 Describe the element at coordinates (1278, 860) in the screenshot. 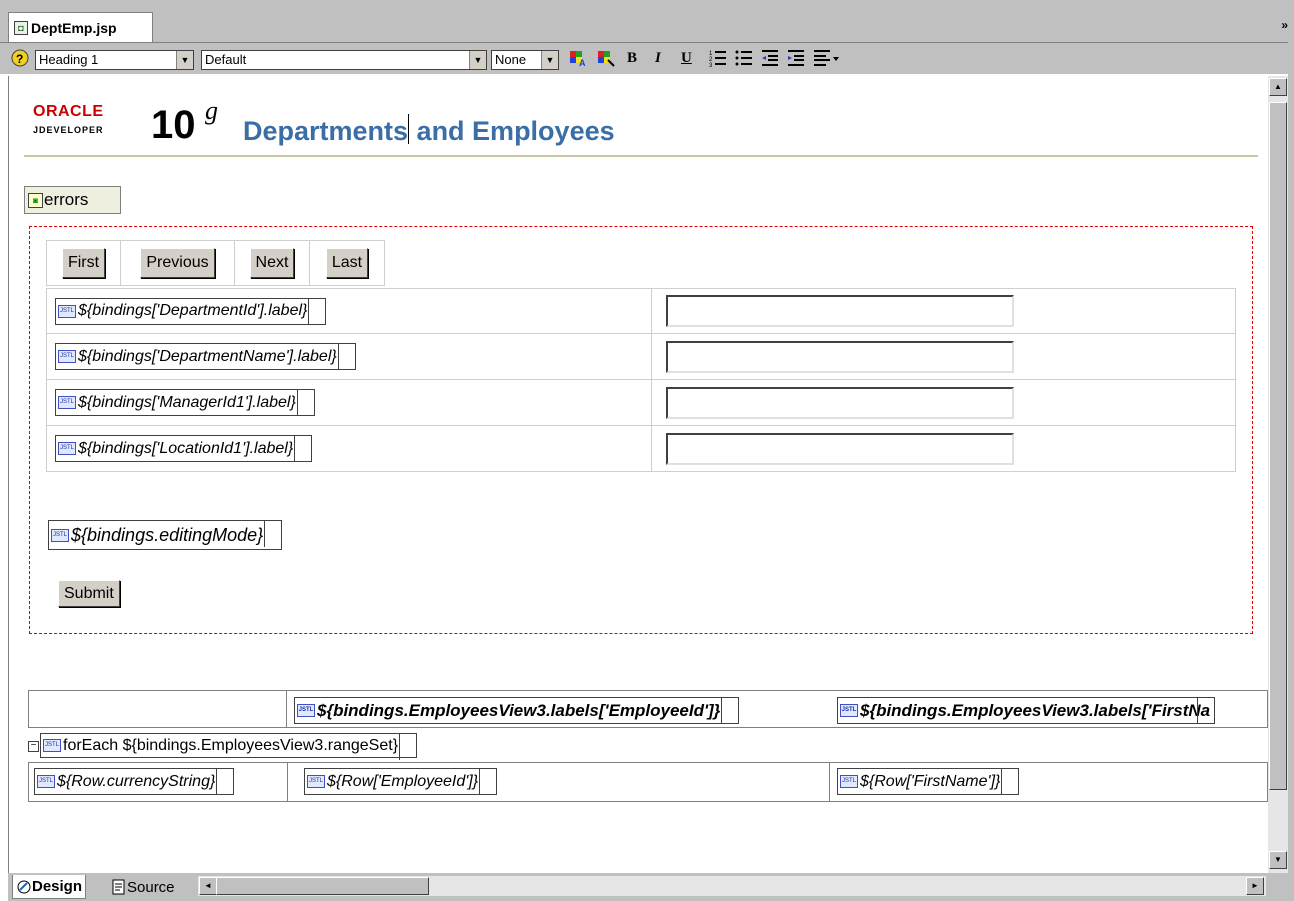

I see `scroll-down-icon: ▼` at that location.